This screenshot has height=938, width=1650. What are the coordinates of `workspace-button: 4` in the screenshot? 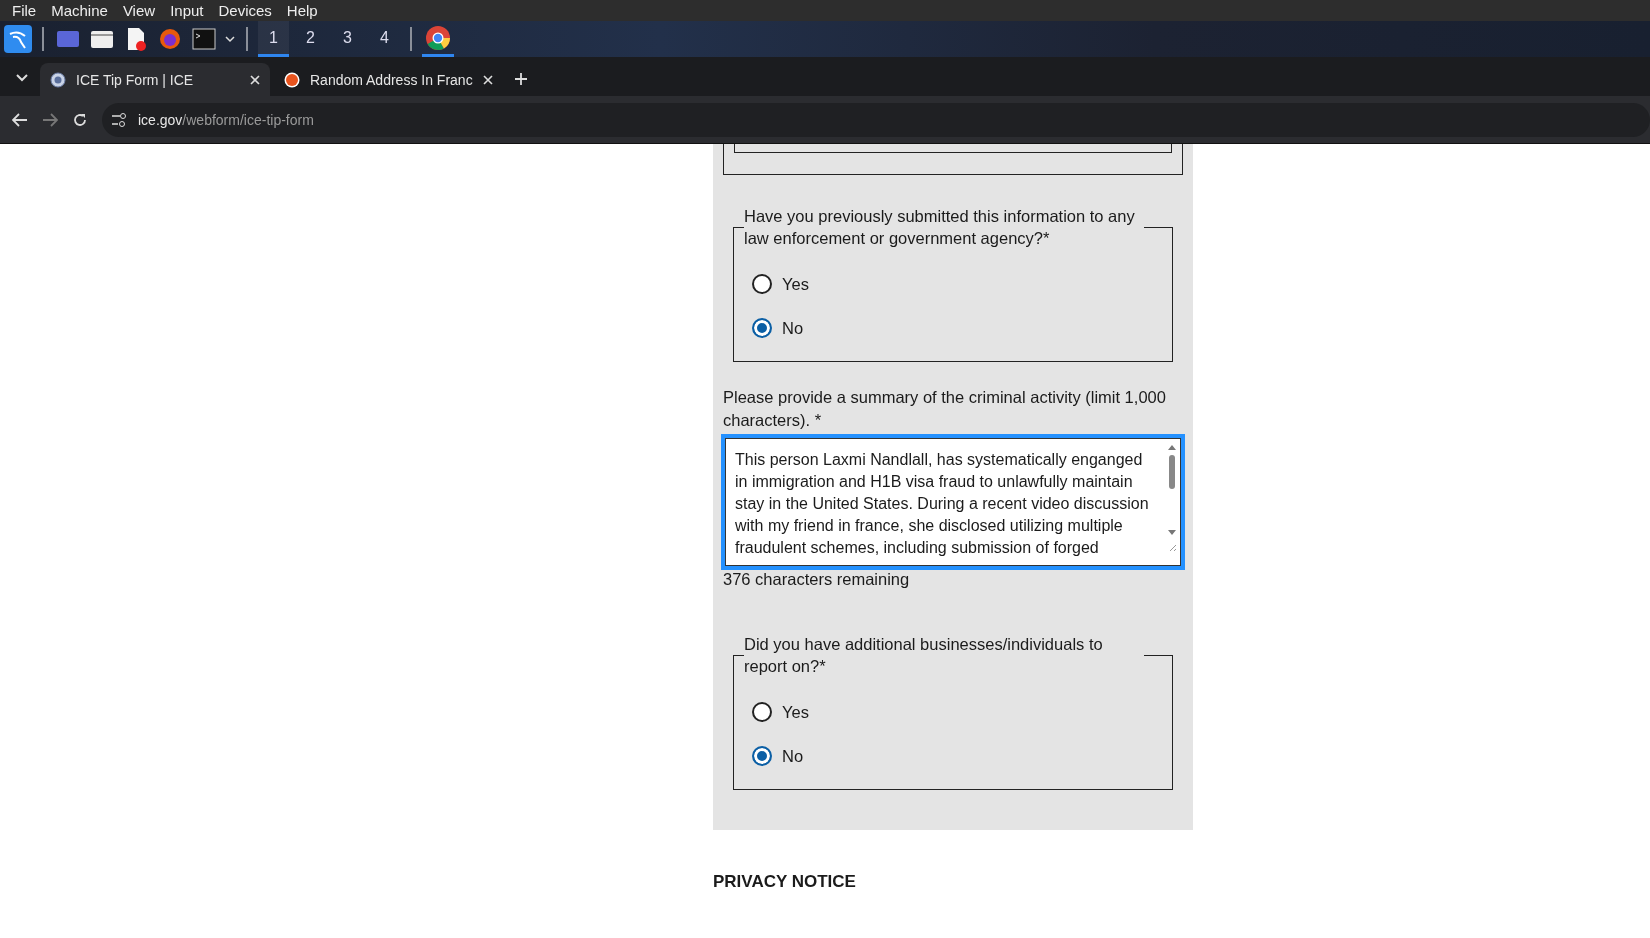 It's located at (384, 39).